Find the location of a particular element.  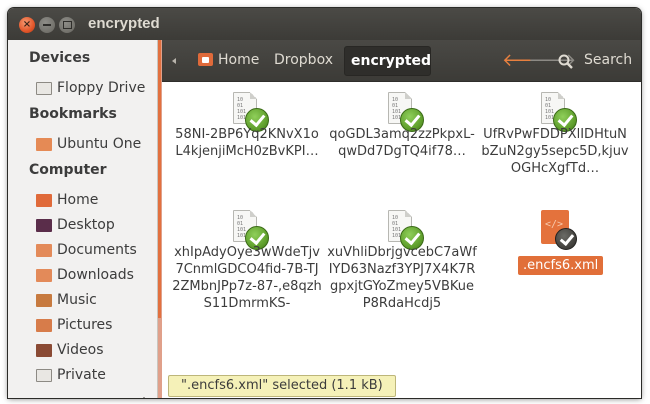

documents-folder-icon is located at coordinates (44, 250).